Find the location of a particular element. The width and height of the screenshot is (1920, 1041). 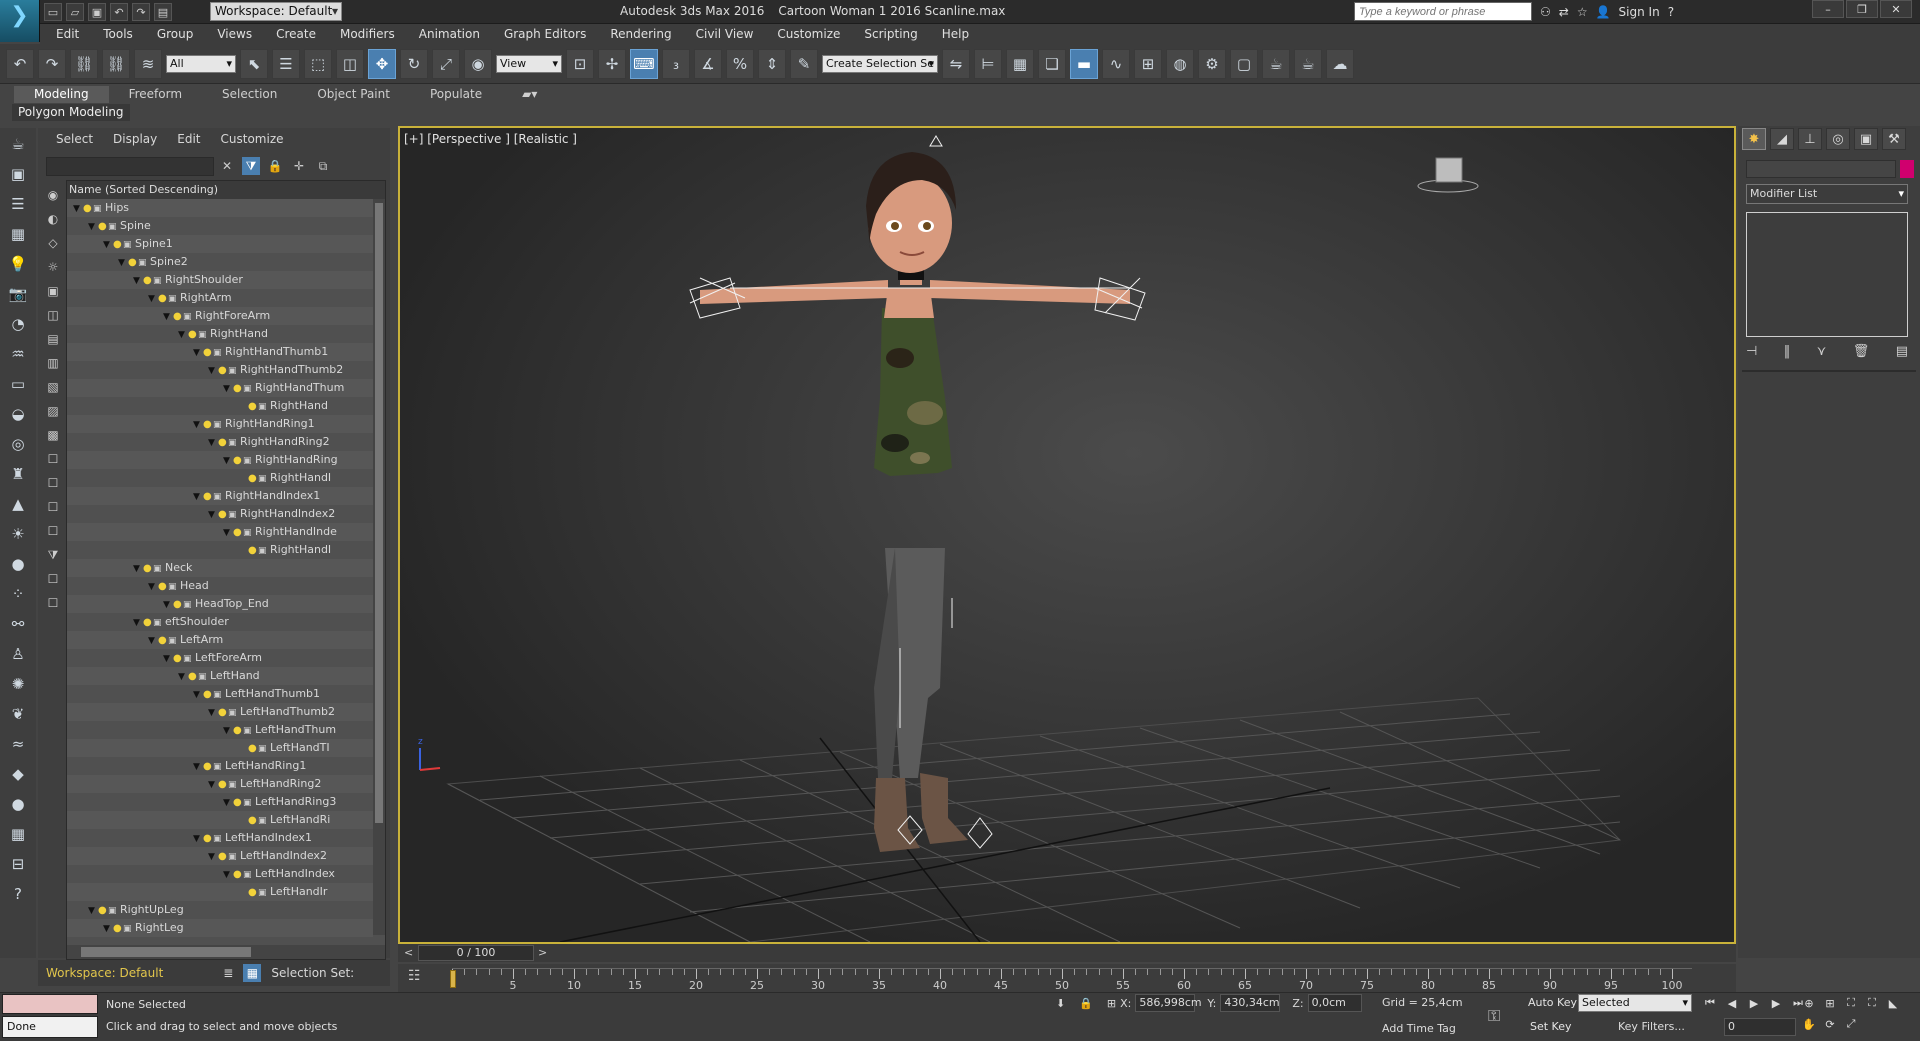

foliage-icon: ❦ is located at coordinates (18, 714).